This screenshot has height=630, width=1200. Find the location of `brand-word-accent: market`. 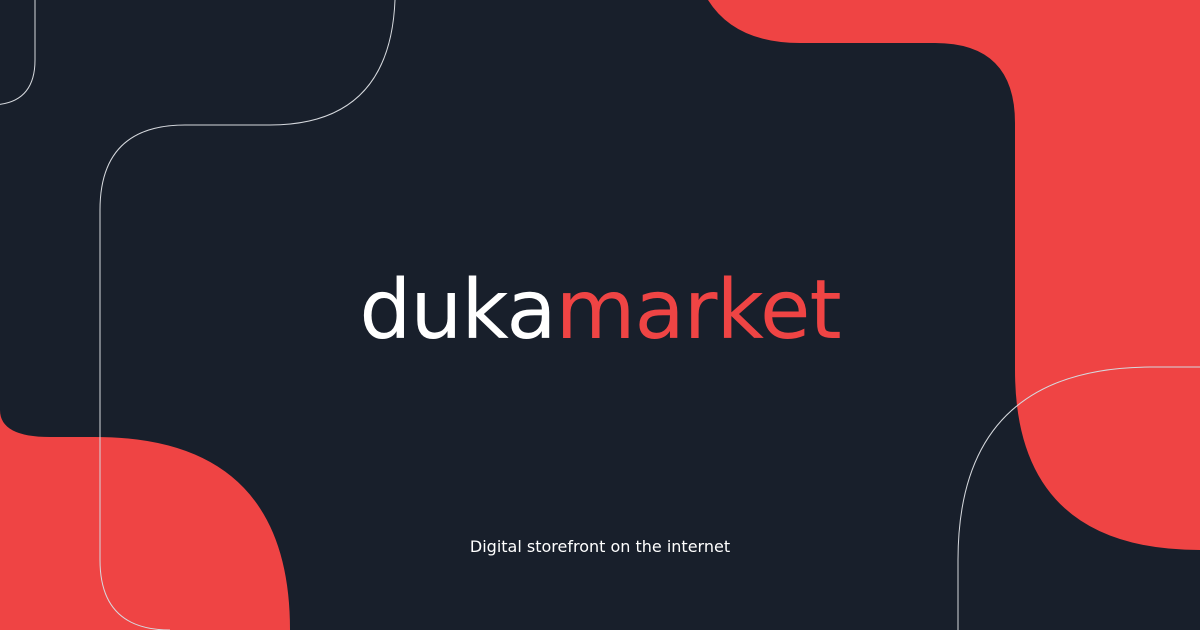

brand-word-accent: market is located at coordinates (698, 310).